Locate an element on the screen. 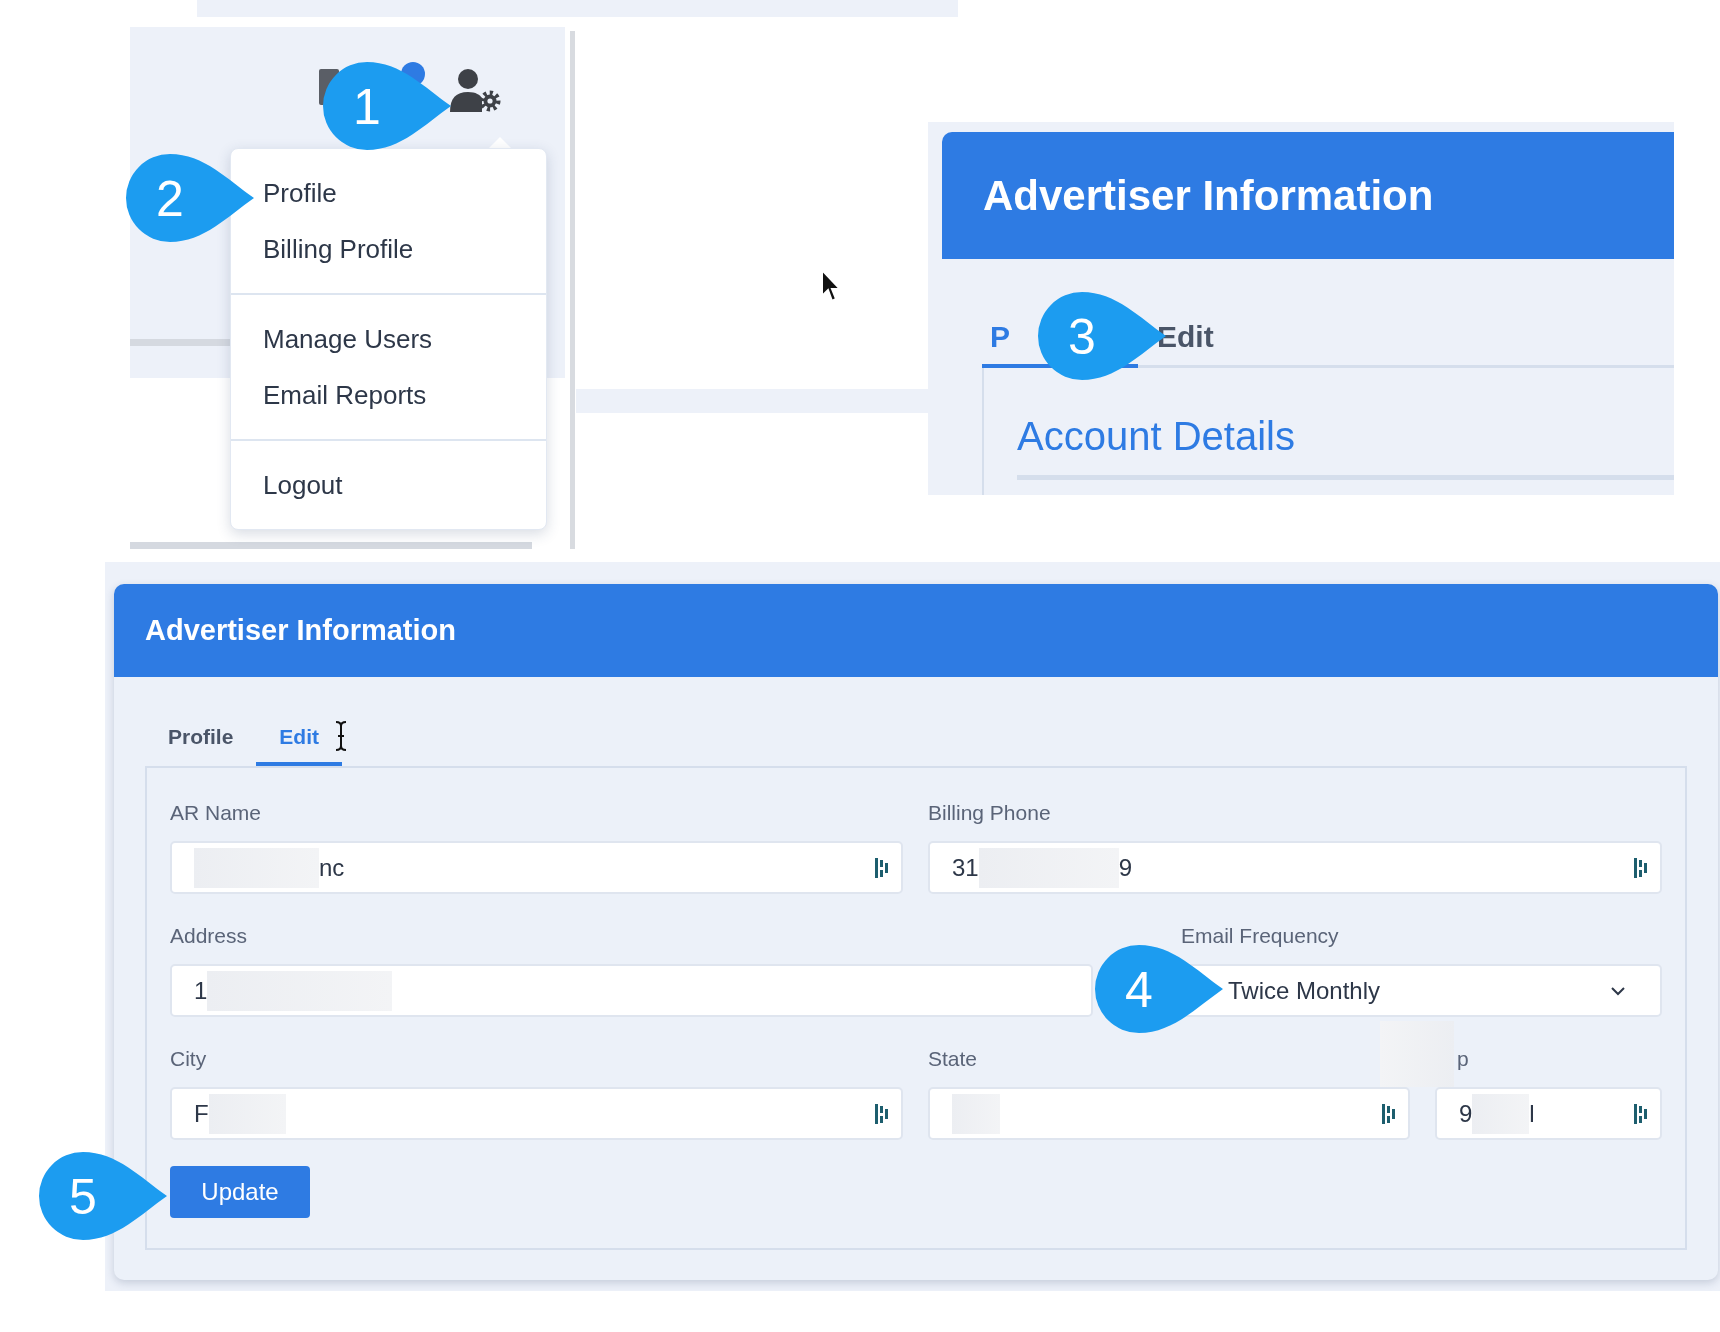 The width and height of the screenshot is (1720, 1332). update-button: Update is located at coordinates (240, 1192).